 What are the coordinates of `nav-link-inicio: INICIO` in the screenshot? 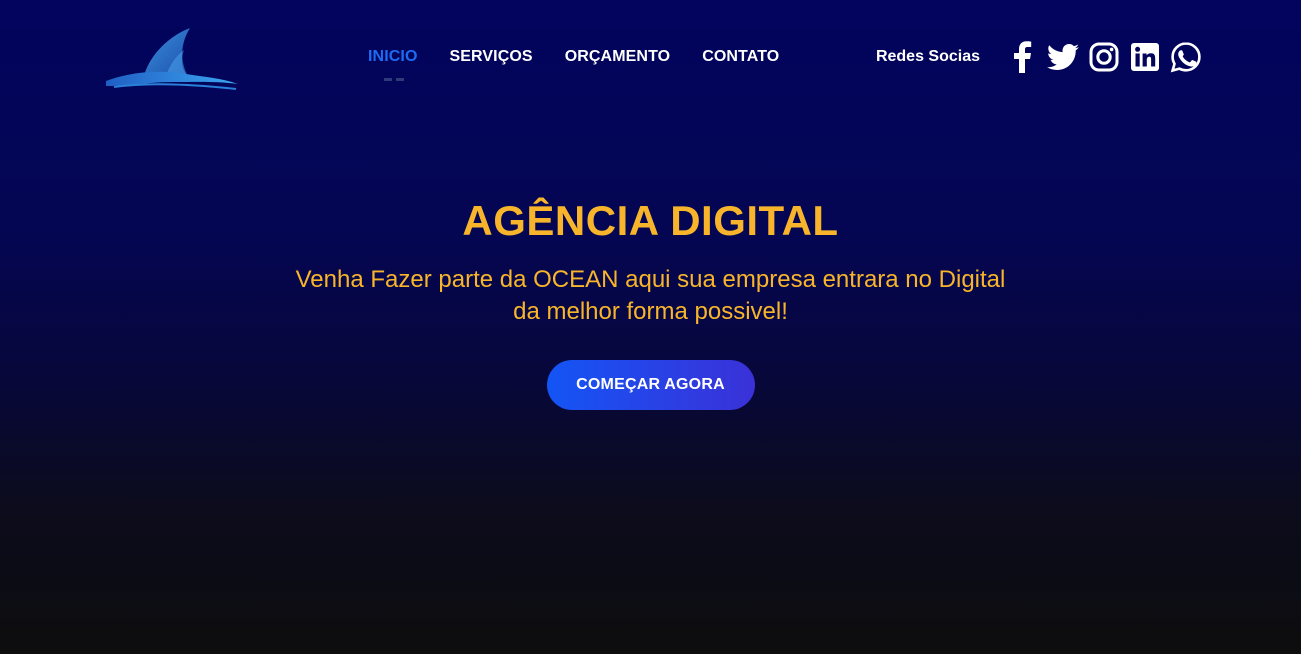 It's located at (393, 56).